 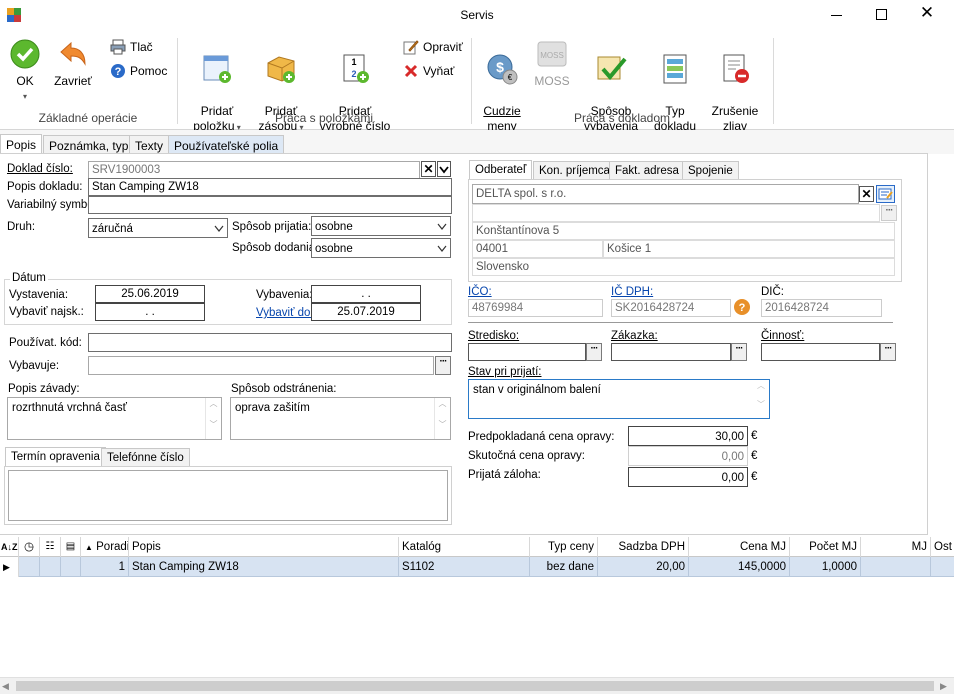 I want to click on horizontal-scrollbar: ◀ ▶, so click(x=477, y=685).